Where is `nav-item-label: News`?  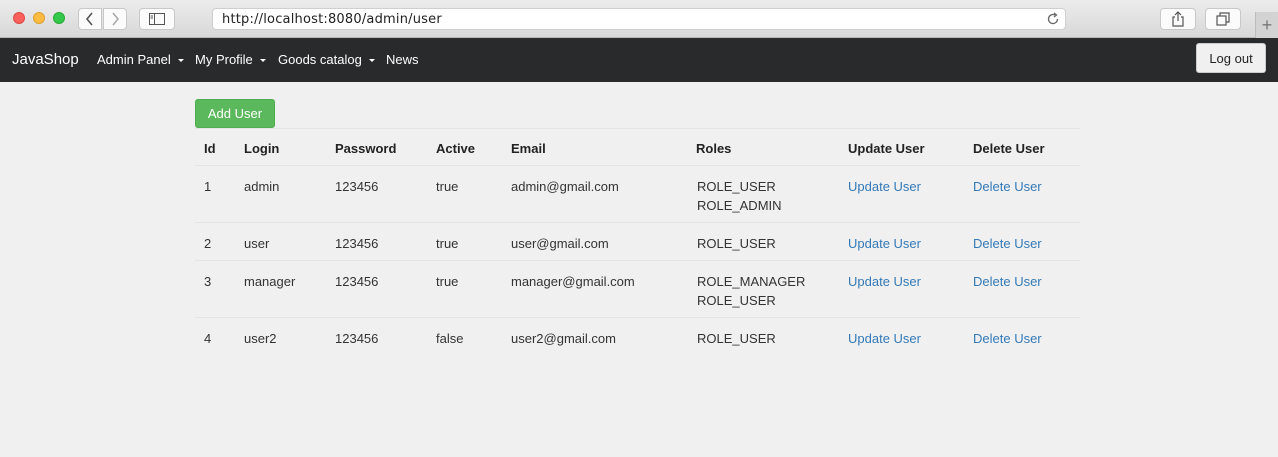
nav-item-label: News is located at coordinates (402, 59).